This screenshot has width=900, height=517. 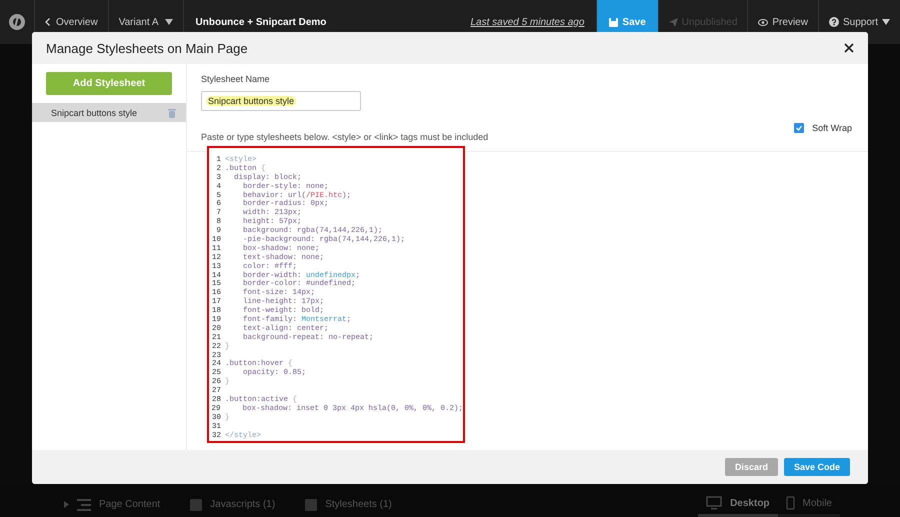 What do you see at coordinates (66, 504) in the screenshot?
I see `play-icon` at bounding box center [66, 504].